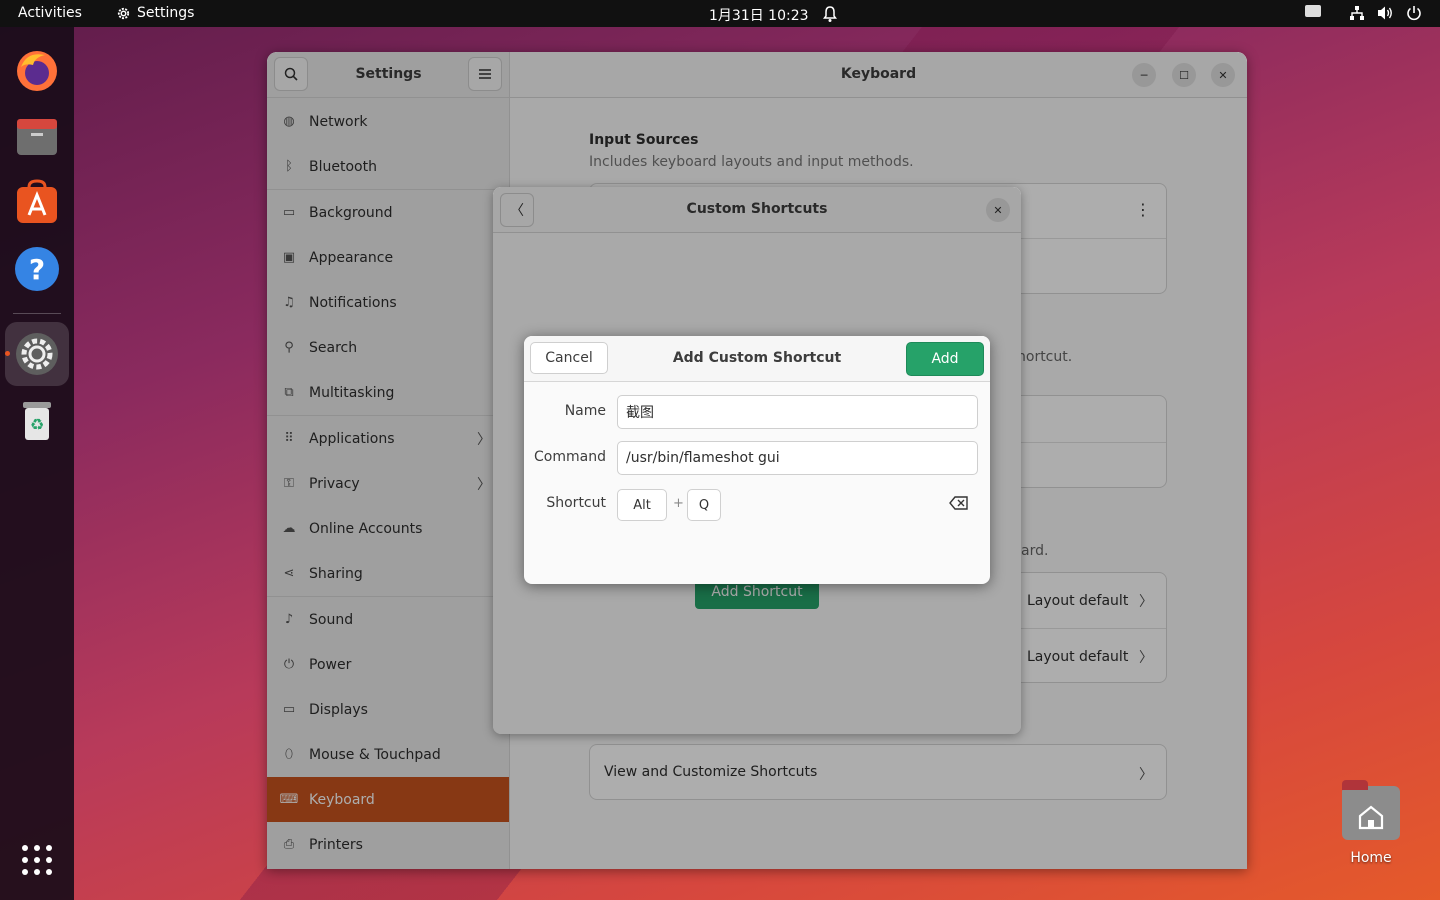 The height and width of the screenshot is (900, 1440). I want to click on command-label: Command, so click(570, 457).